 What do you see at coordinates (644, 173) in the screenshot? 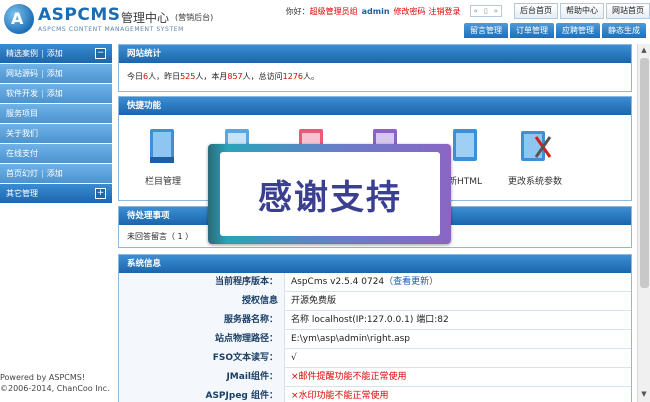
I see `scroll-thumb` at bounding box center [644, 173].